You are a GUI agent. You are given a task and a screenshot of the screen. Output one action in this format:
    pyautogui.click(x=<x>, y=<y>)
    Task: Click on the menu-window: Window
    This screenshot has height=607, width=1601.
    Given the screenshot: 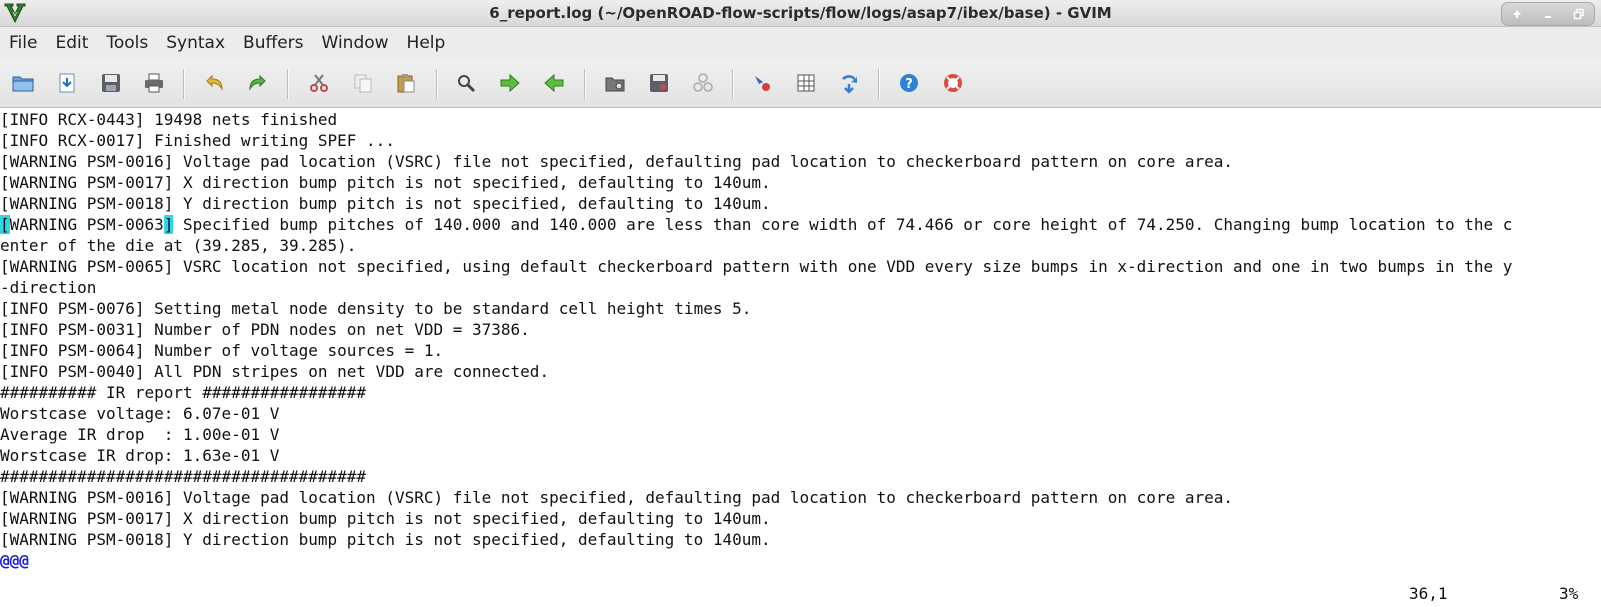 What is the action you would take?
    pyautogui.click(x=355, y=43)
    